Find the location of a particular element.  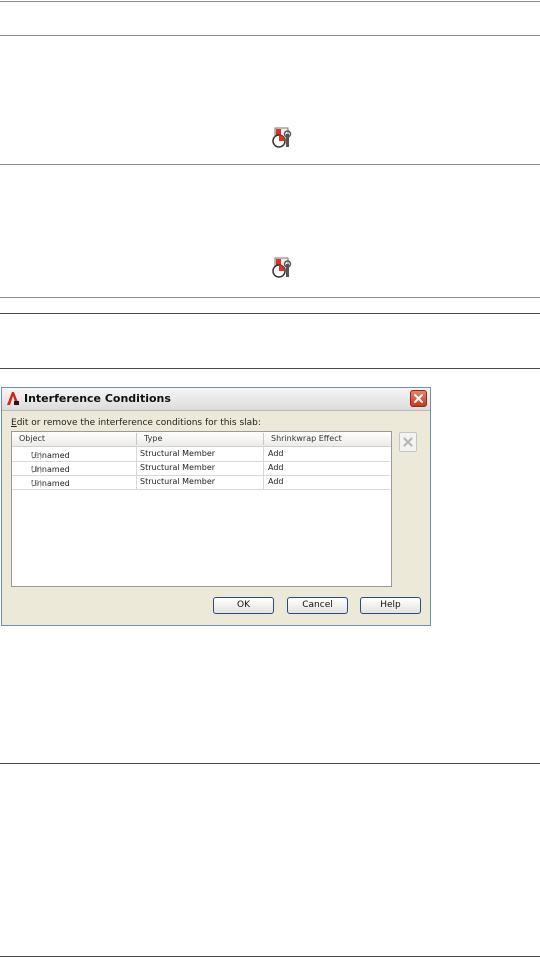

delete-button is located at coordinates (408, 442).